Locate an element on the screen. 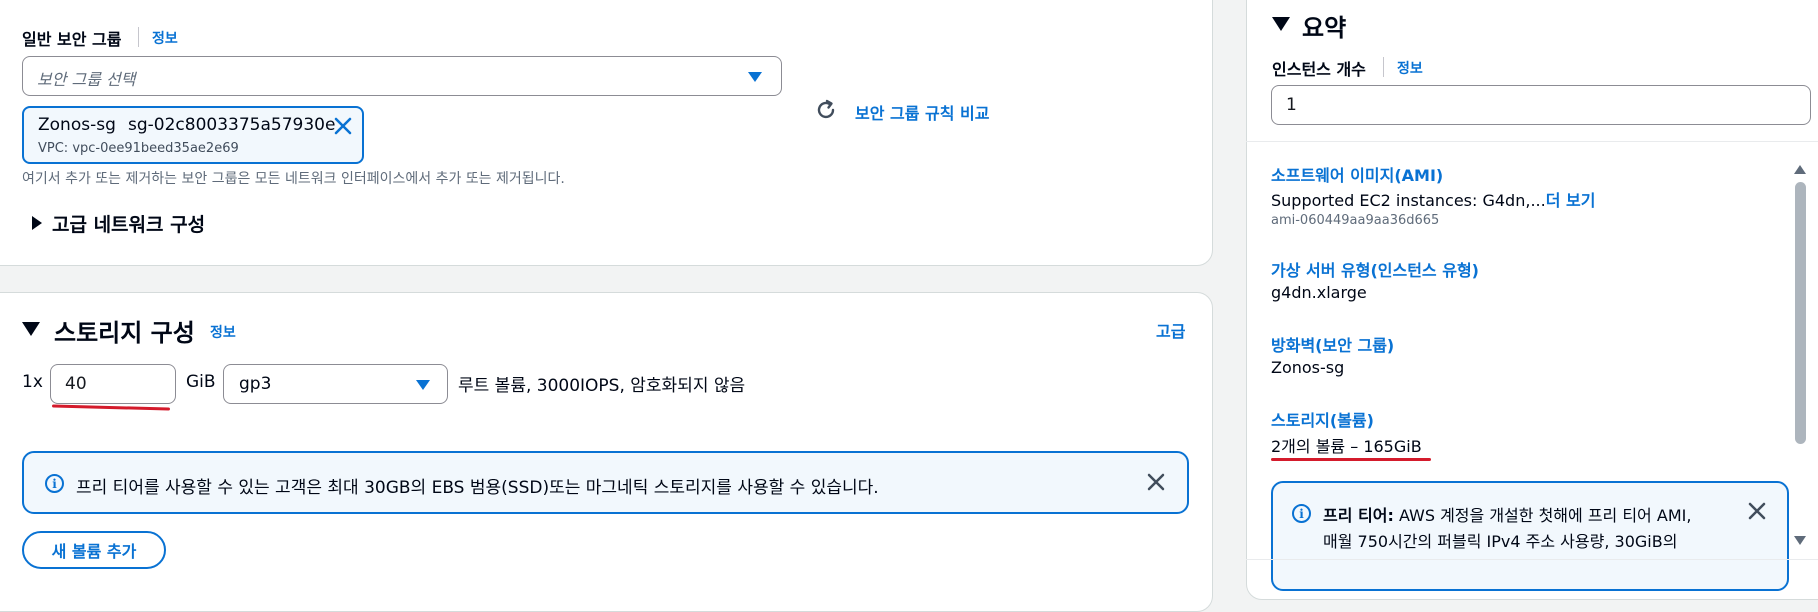 This screenshot has width=1818, height=612. advanced-network-toggle: 고급 네트워크 구성 is located at coordinates (128, 223).